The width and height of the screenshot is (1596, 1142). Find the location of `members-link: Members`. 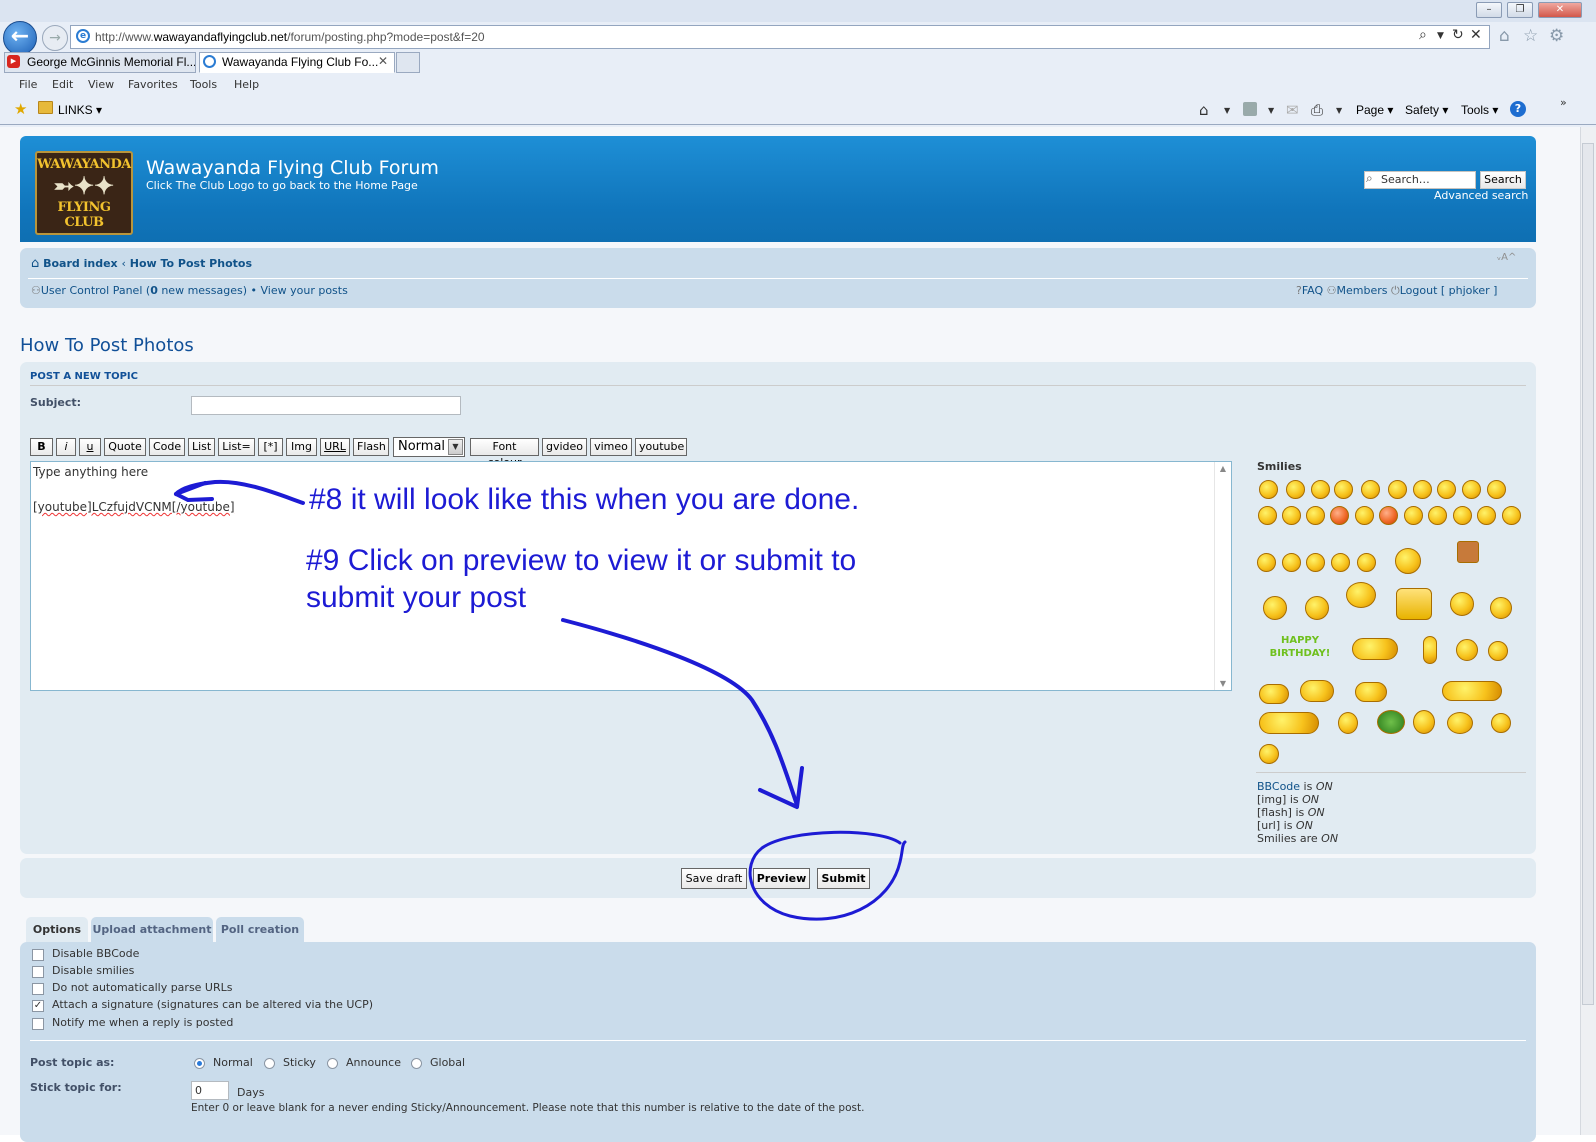

members-link: Members is located at coordinates (1362, 290).